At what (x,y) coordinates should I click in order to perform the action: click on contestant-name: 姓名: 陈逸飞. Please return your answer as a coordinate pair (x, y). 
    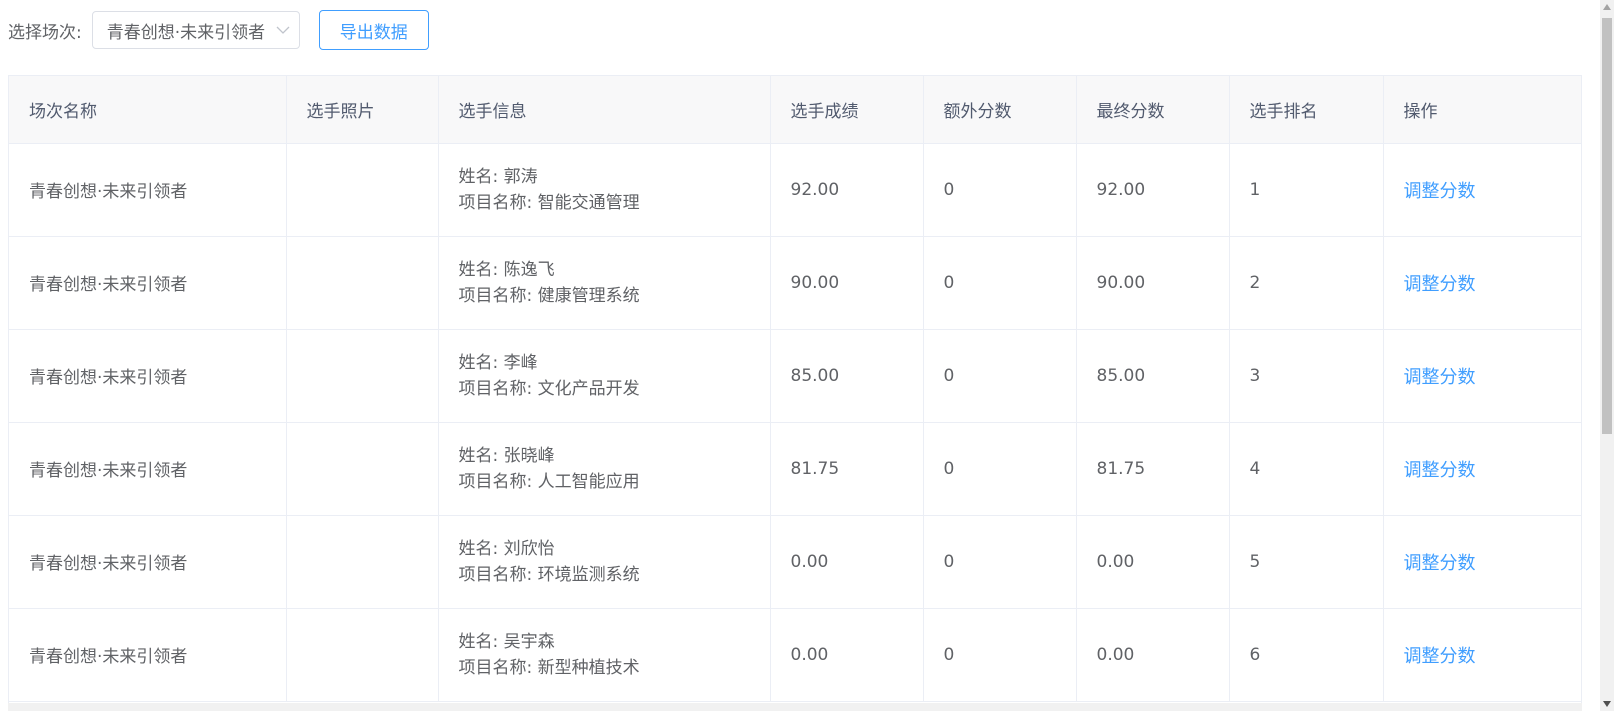
    Looking at the image, I should click on (506, 269).